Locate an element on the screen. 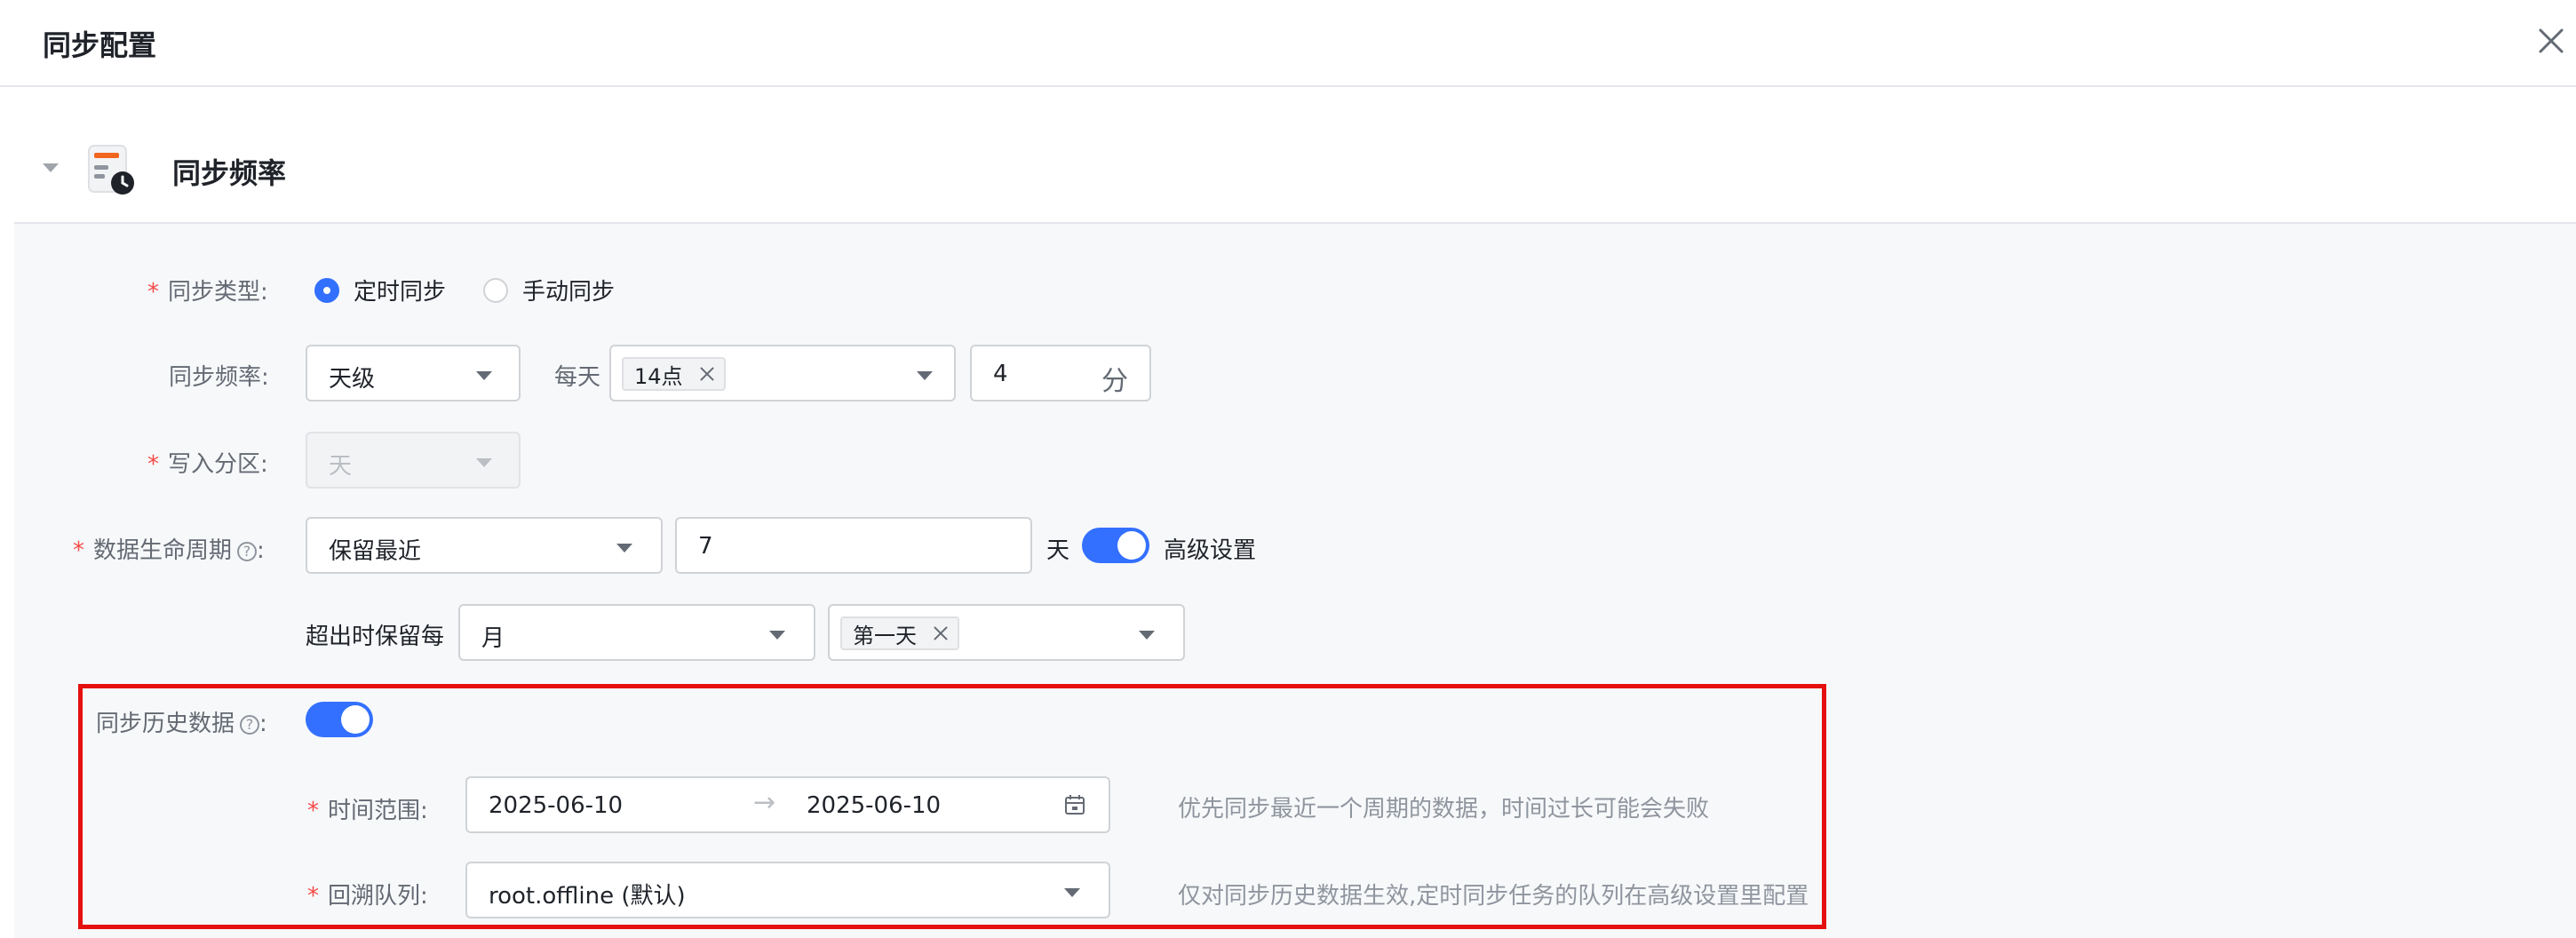  write-partition-select-value: 天 is located at coordinates (341, 466).